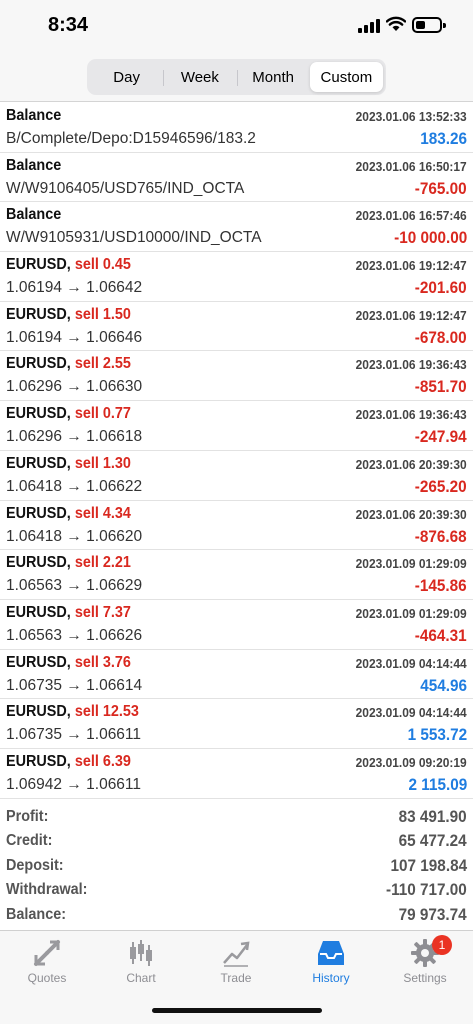  I want to click on deal-amount: -678.00, so click(441, 337).